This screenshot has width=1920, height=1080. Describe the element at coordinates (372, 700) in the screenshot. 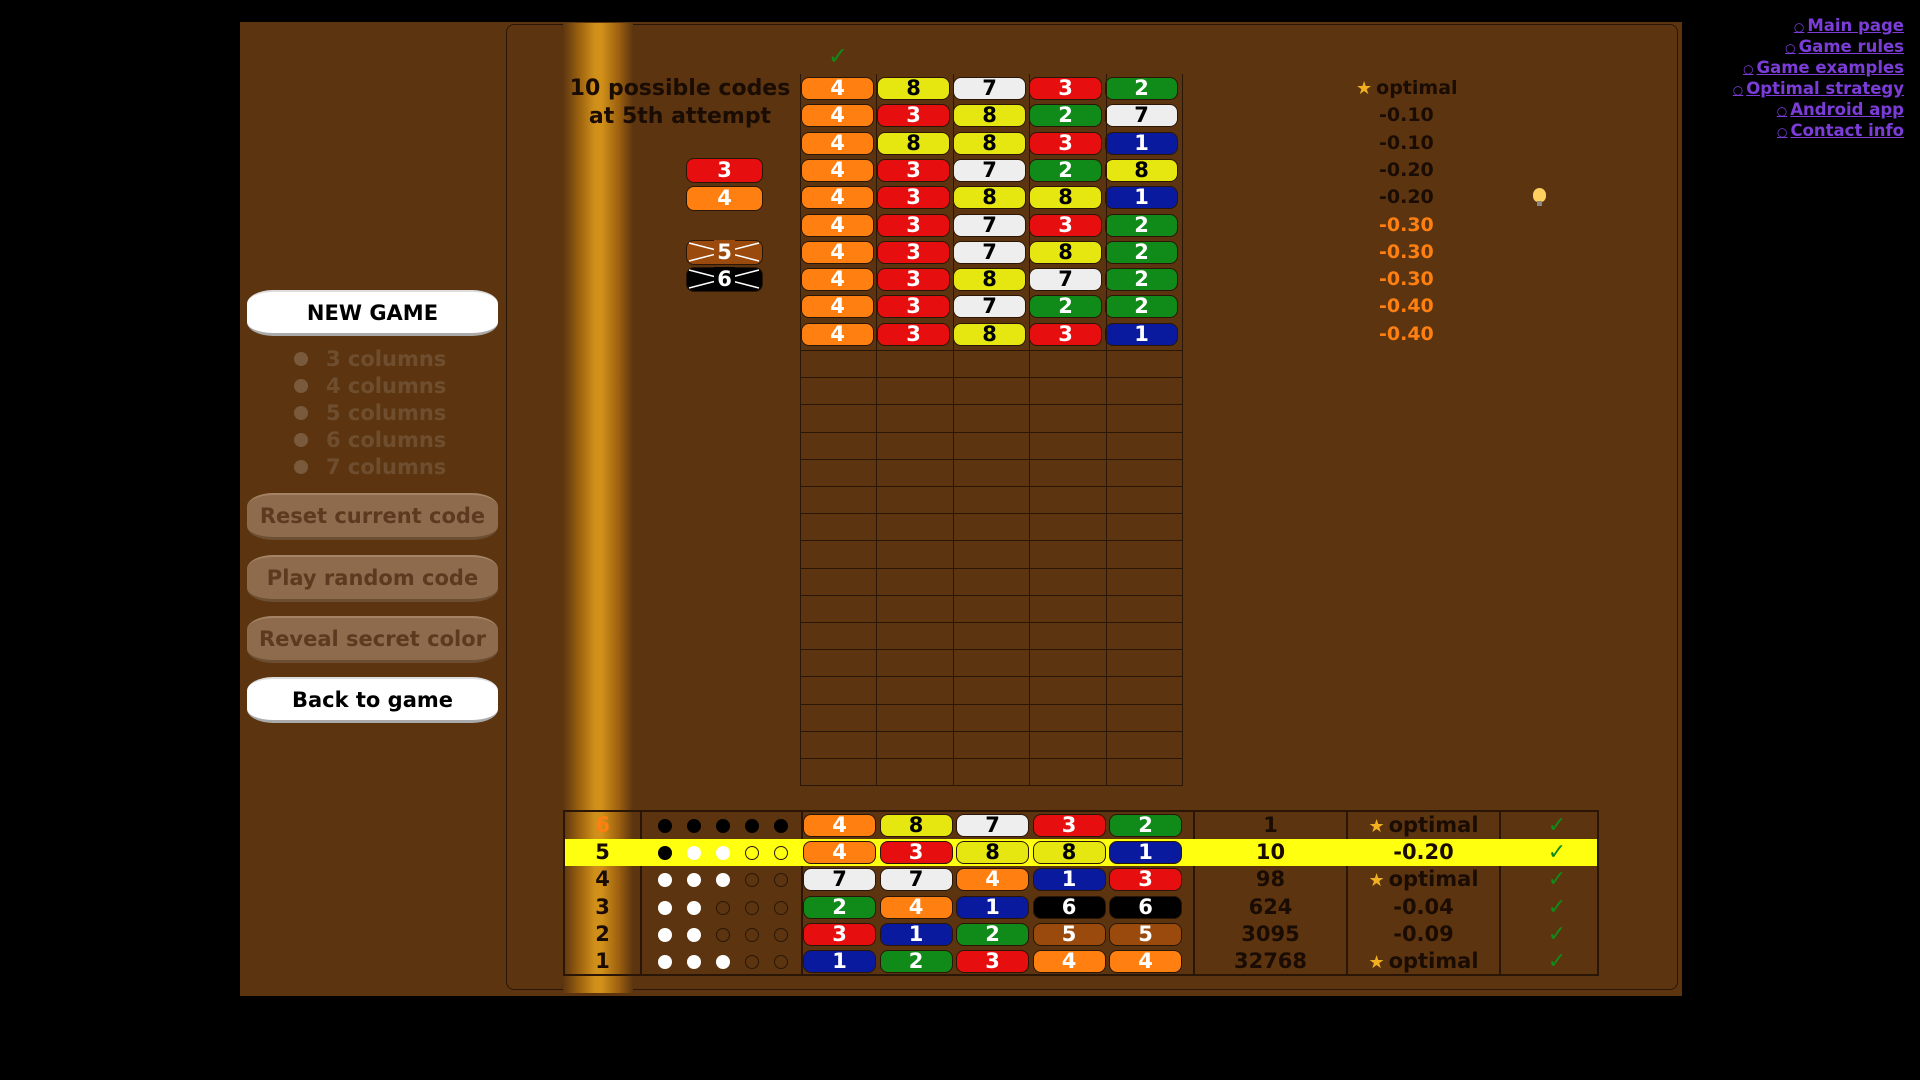

I see `back-to-game-button: Back to game` at that location.